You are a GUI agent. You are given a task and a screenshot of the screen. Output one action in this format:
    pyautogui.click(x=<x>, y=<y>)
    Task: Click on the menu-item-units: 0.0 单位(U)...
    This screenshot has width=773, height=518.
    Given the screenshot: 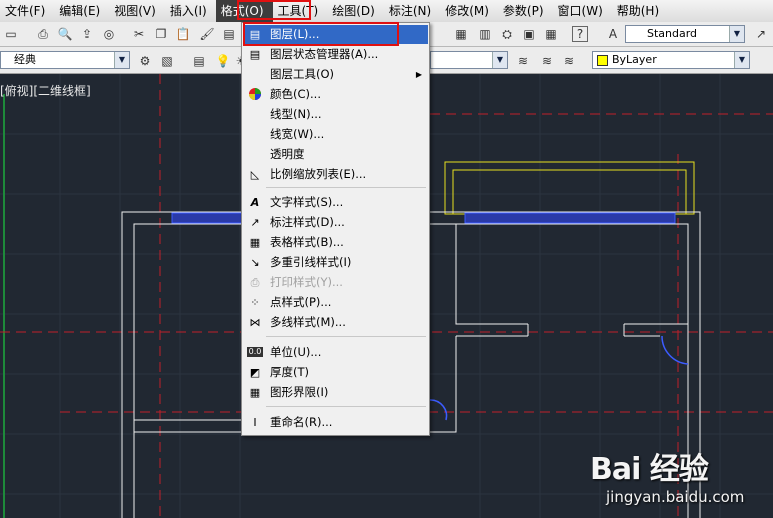 What is the action you would take?
    pyautogui.click(x=335, y=352)
    